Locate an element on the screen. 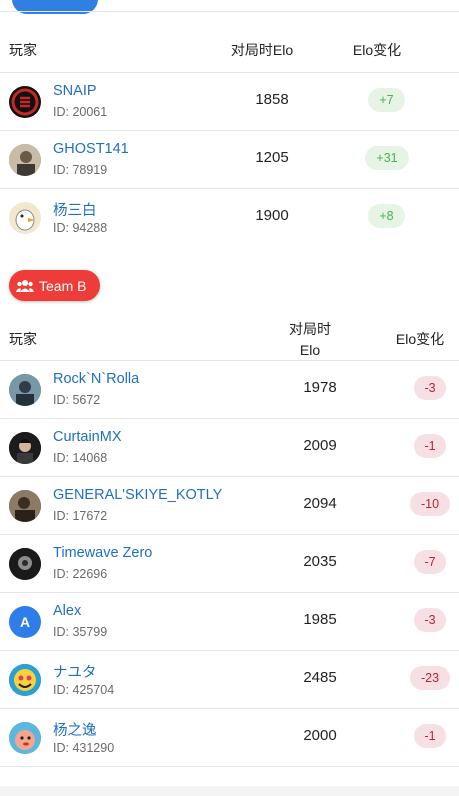  player-elo: 2009 is located at coordinates (320, 445).